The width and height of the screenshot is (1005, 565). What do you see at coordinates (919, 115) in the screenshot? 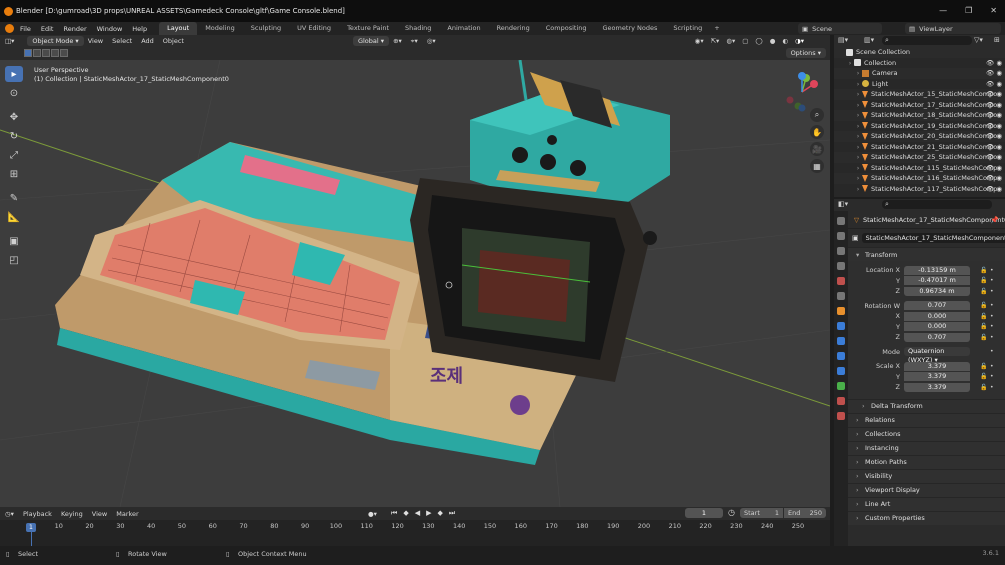
I see `outliner-item: › StaticMeshActor_18_StaticMeshCompo 👁 ◉` at bounding box center [919, 115].